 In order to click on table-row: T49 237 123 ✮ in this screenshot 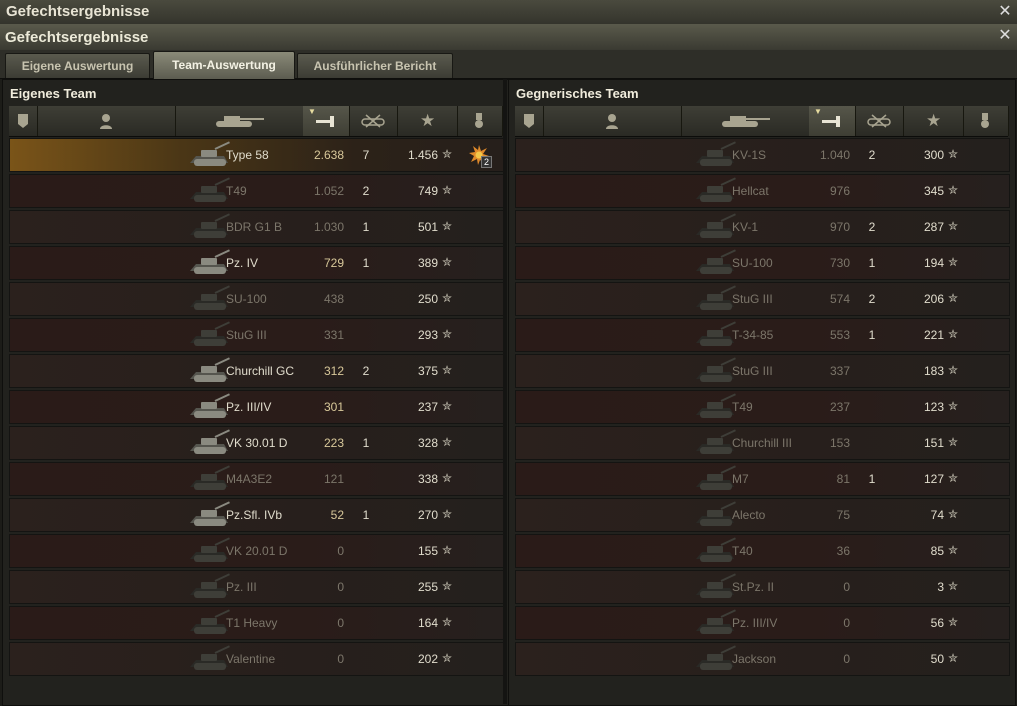, I will do `click(762, 407)`.